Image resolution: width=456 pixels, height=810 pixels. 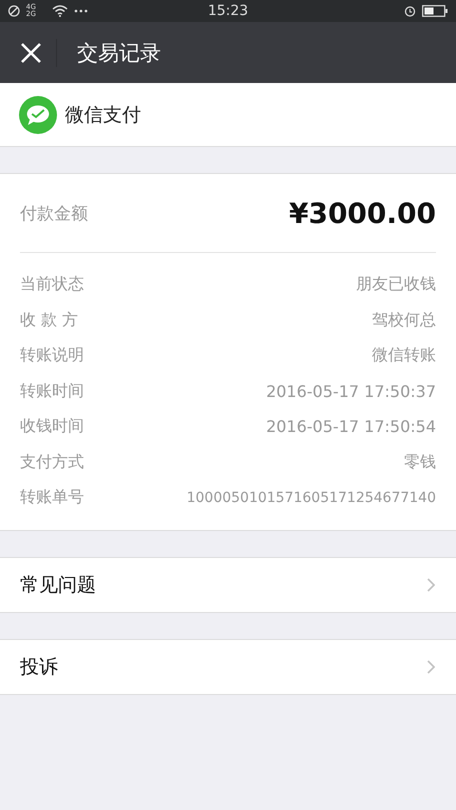 What do you see at coordinates (228, 584) in the screenshot?
I see `menu-row: 常见问题` at bounding box center [228, 584].